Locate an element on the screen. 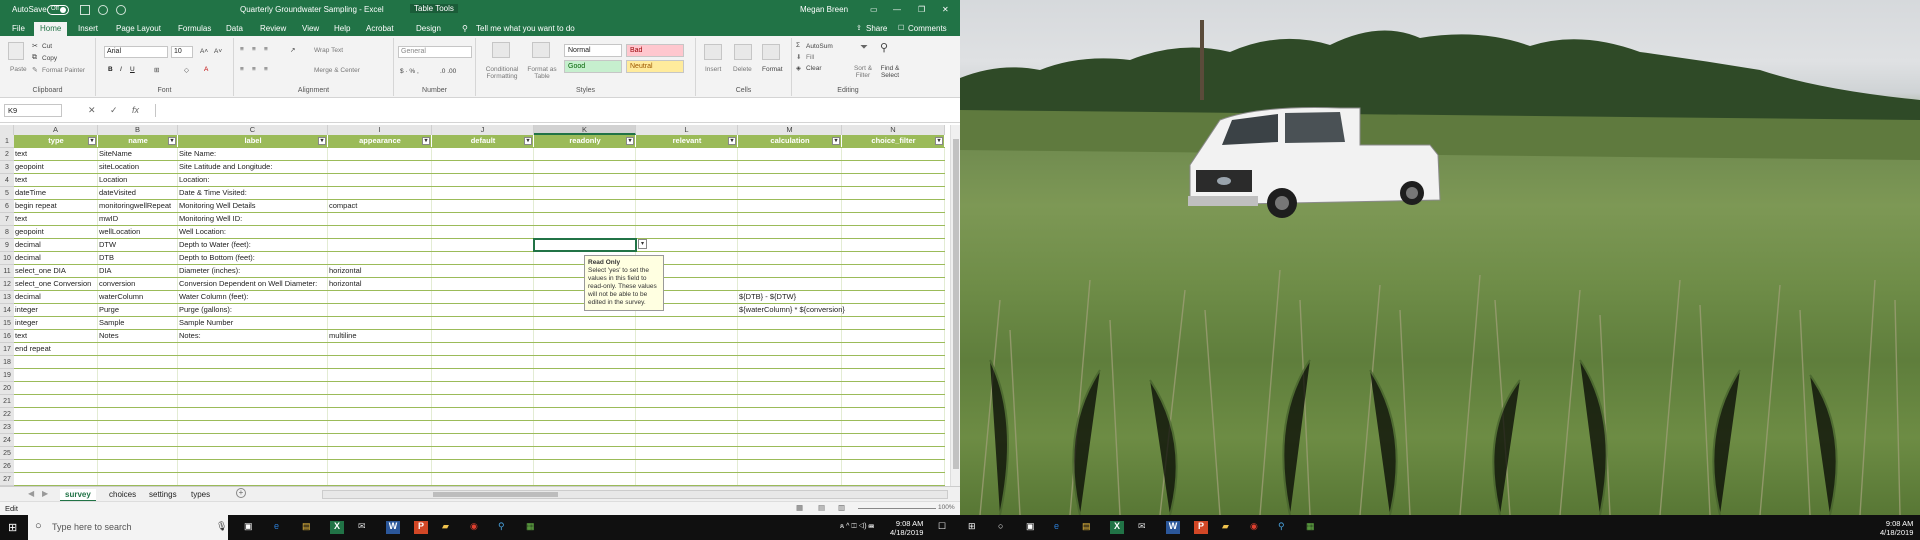  bottom-align-icon: ≡ is located at coordinates (266, 49).